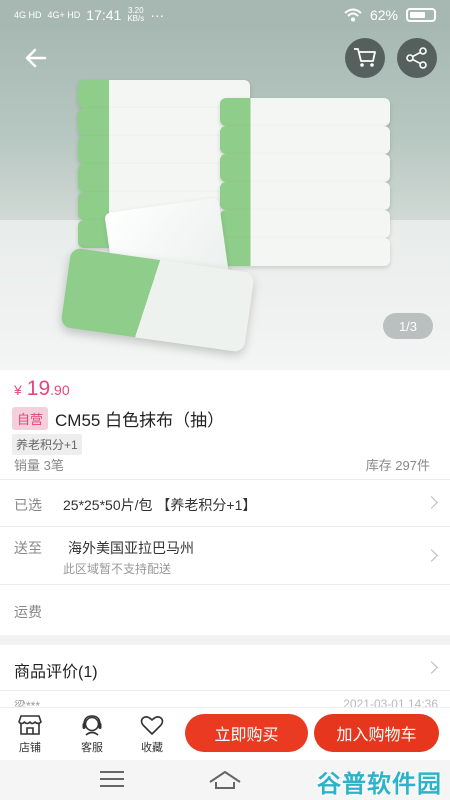 Image resolution: width=450 pixels, height=800 pixels. Describe the element at coordinates (38, 388) in the screenshot. I see `price-integer: 19` at that location.